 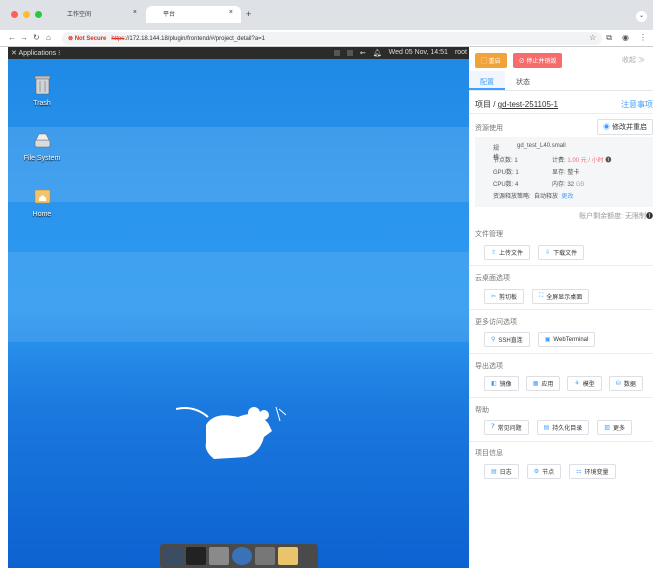 What do you see at coordinates (42, 140) in the screenshot?
I see `drive-icon` at bounding box center [42, 140].